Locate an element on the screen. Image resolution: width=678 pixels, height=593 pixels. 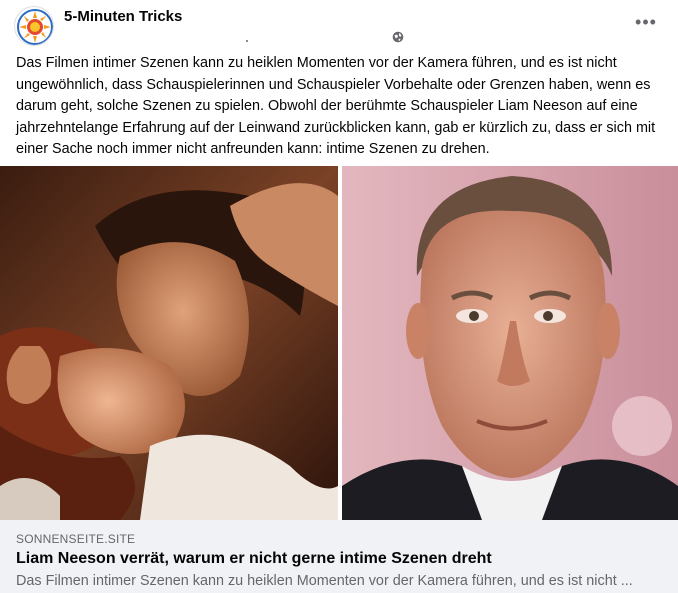
sun-logo-icon is located at coordinates (34, 26).